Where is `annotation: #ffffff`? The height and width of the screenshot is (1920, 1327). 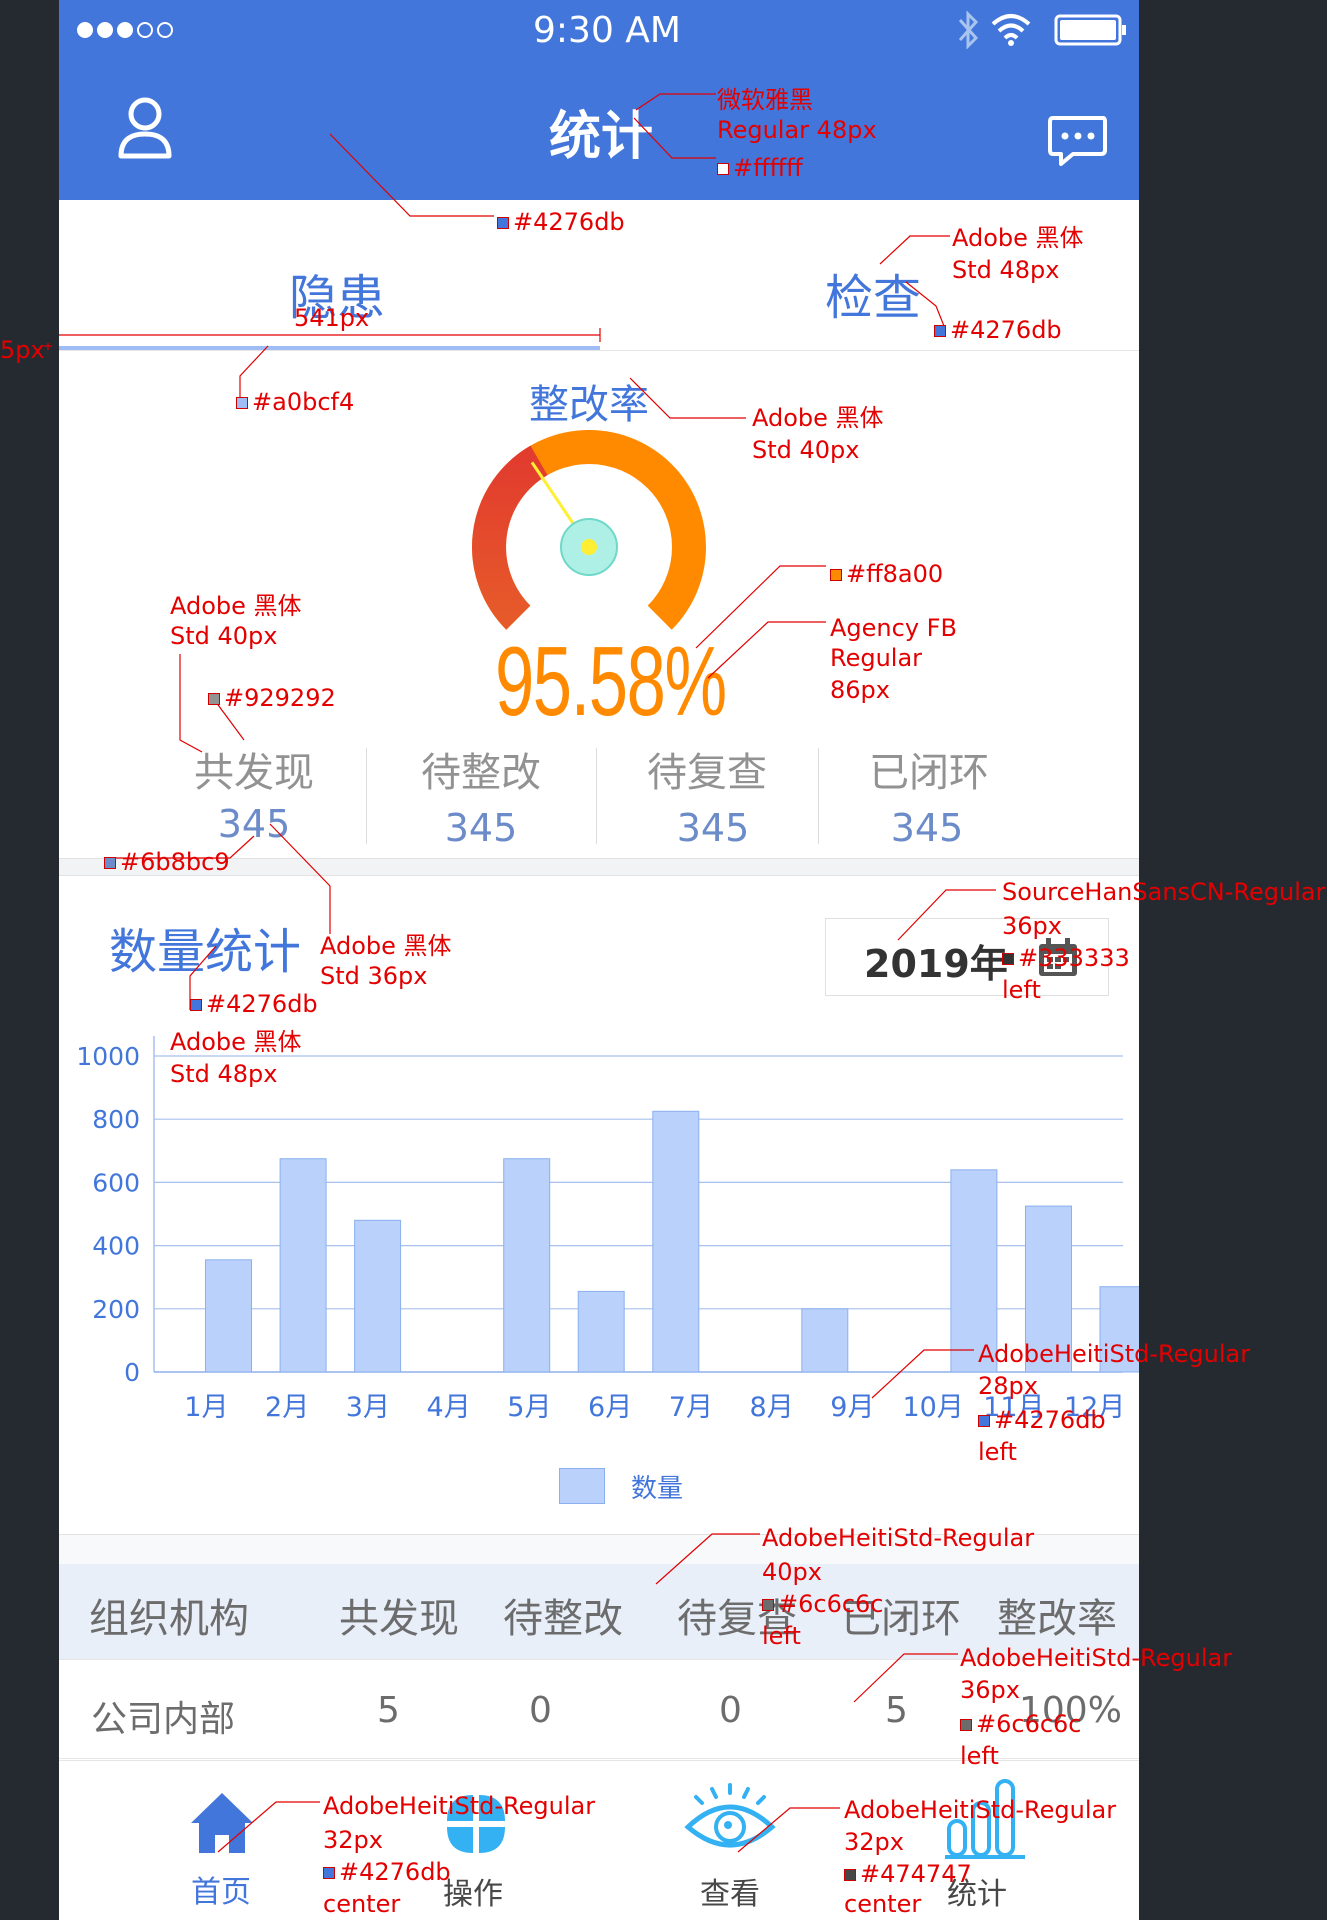
annotation: #ffffff is located at coordinates (760, 168).